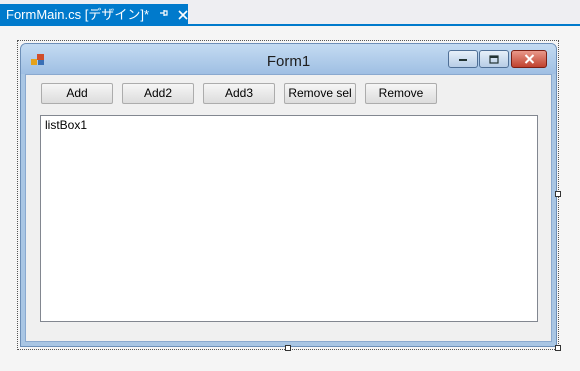  What do you see at coordinates (288, 348) in the screenshot?
I see `resize-handle-bottom` at bounding box center [288, 348].